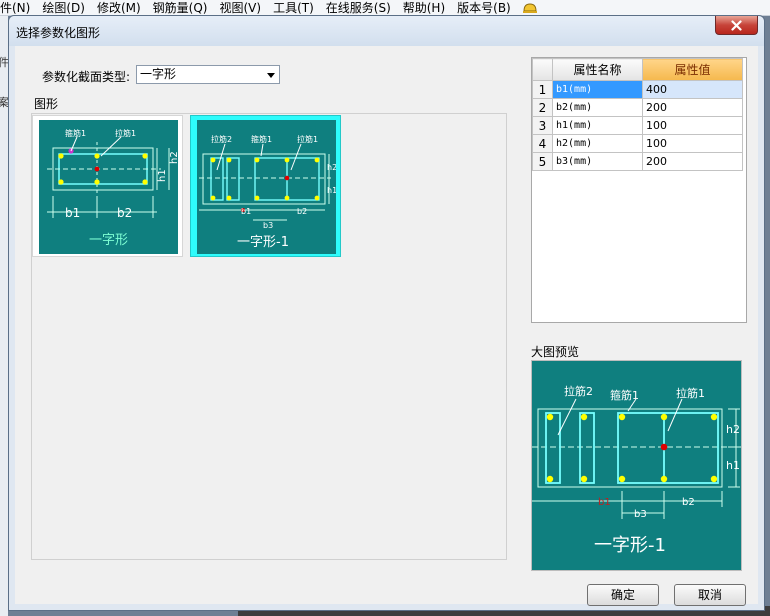 Image resolution: width=770 pixels, height=616 pixels. I want to click on property-name: h1(mm), so click(597, 125).